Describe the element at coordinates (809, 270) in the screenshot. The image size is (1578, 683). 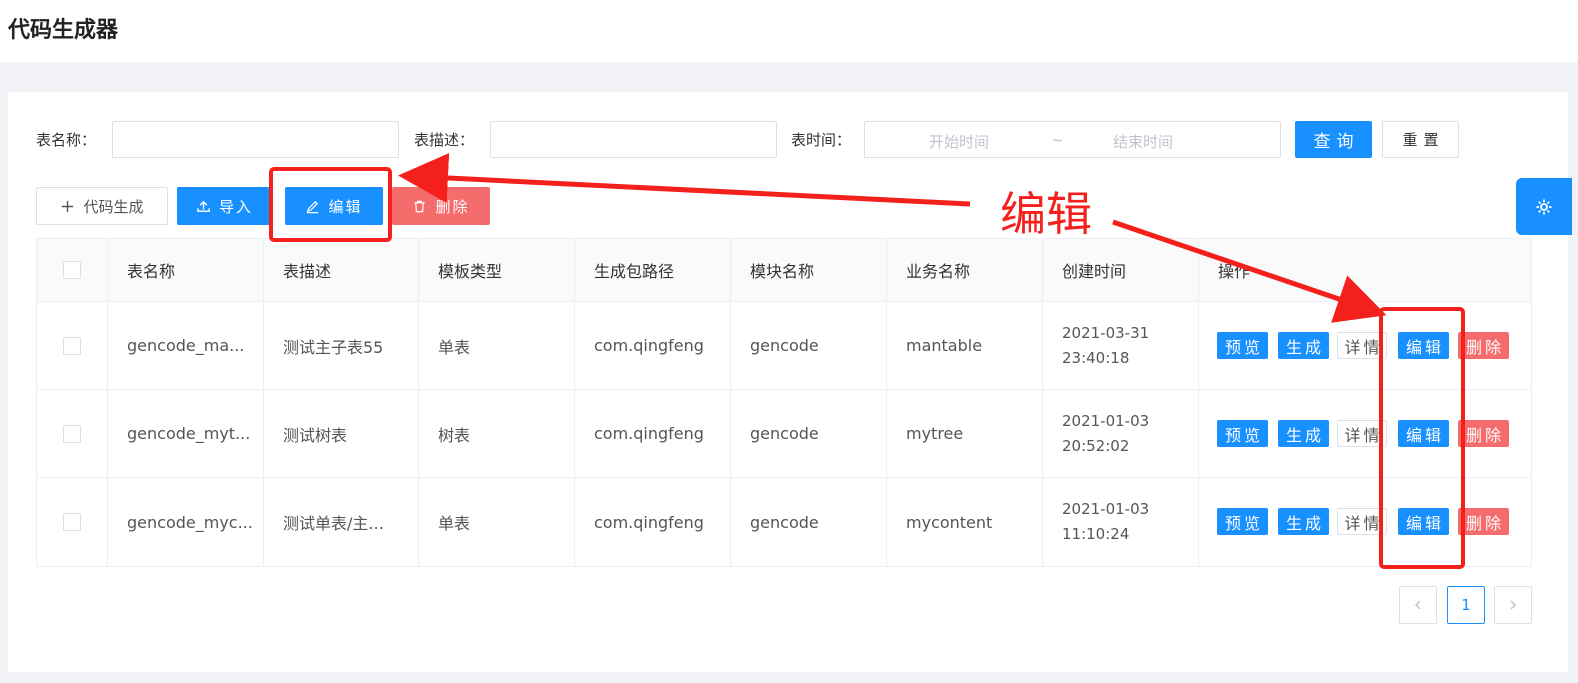
I see `header-cell: 模块名称` at that location.